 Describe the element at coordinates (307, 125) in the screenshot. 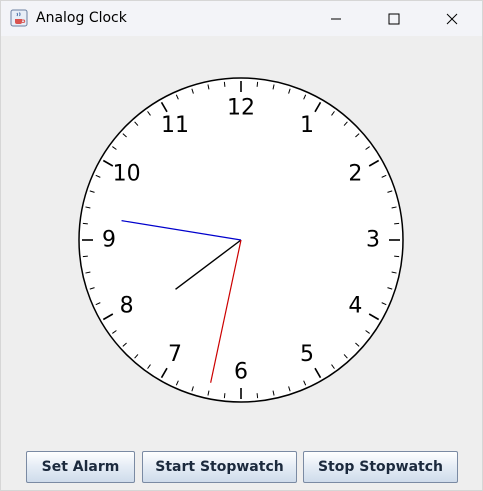

I see `numeral-1: 1` at that location.